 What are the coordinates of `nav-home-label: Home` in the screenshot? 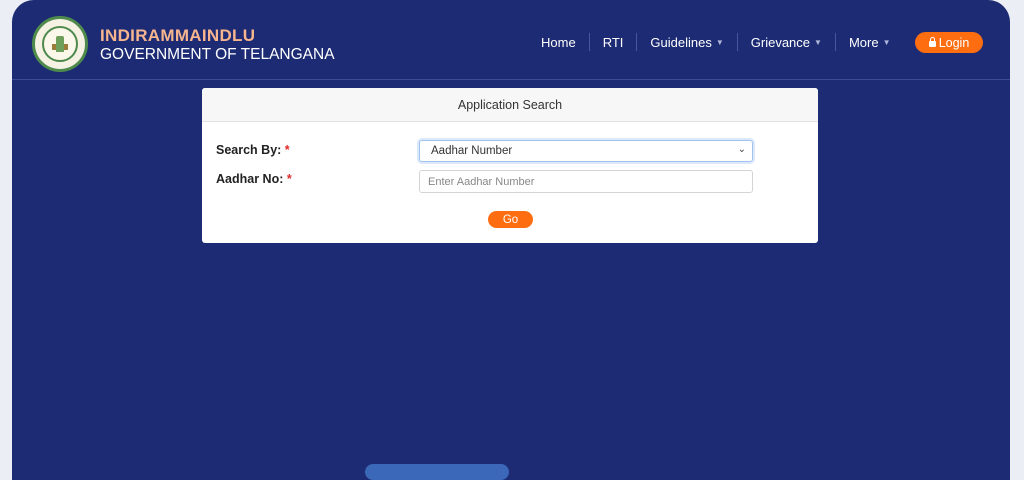 It's located at (558, 42).